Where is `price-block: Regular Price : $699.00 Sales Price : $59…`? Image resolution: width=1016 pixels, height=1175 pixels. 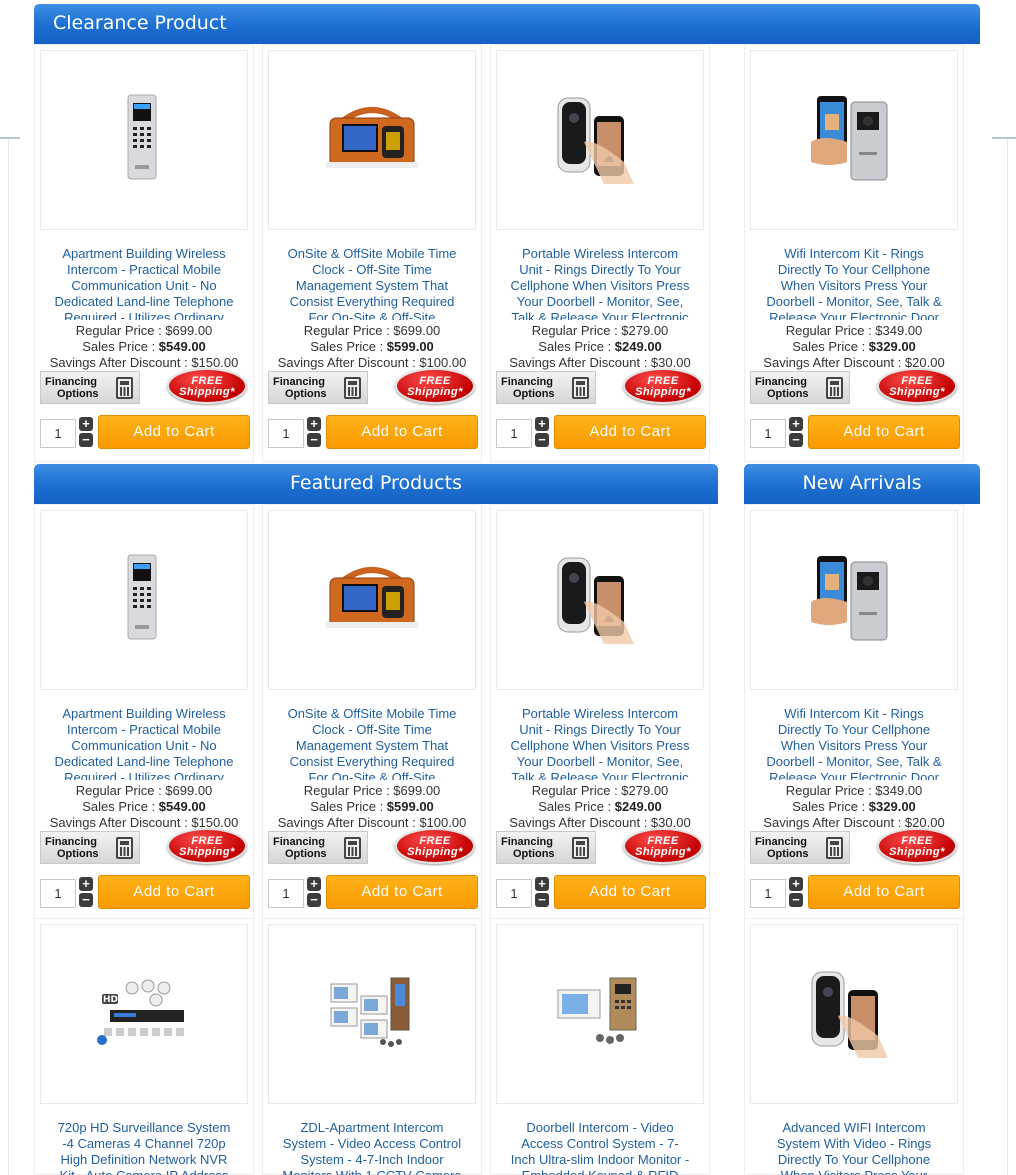
price-block: Regular Price : $699.00 Sales Price : $59… is located at coordinates (372, 346).